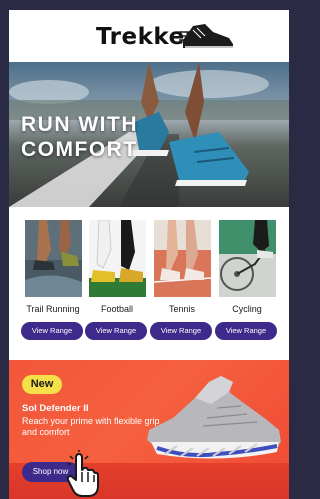 This screenshot has height=499, width=320. Describe the element at coordinates (53, 258) in the screenshot. I see `trail-running-image` at that location.